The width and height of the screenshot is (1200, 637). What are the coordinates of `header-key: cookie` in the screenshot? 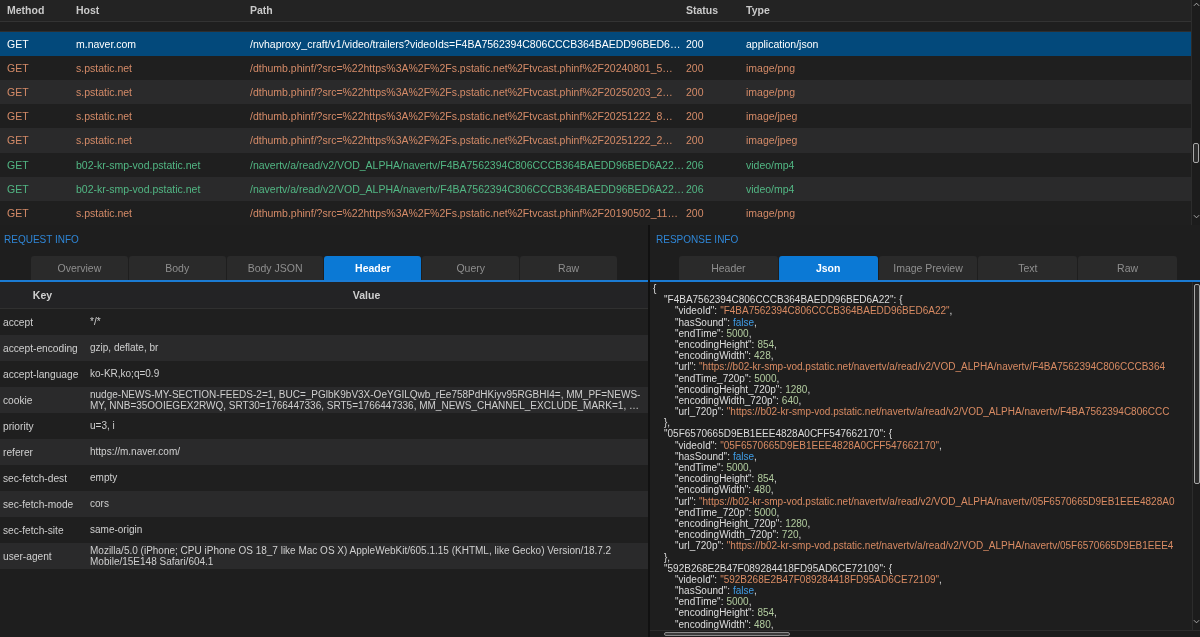 It's located at (18, 400).